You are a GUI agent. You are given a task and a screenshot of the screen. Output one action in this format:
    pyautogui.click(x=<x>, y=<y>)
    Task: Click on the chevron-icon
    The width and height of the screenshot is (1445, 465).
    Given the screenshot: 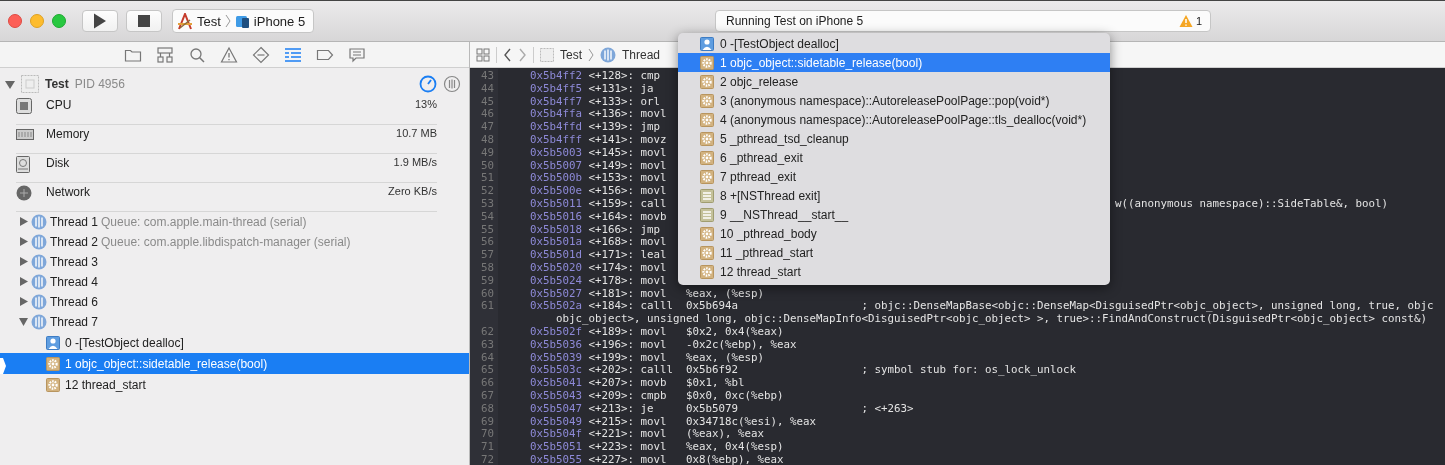 What is the action you would take?
    pyautogui.click(x=591, y=54)
    